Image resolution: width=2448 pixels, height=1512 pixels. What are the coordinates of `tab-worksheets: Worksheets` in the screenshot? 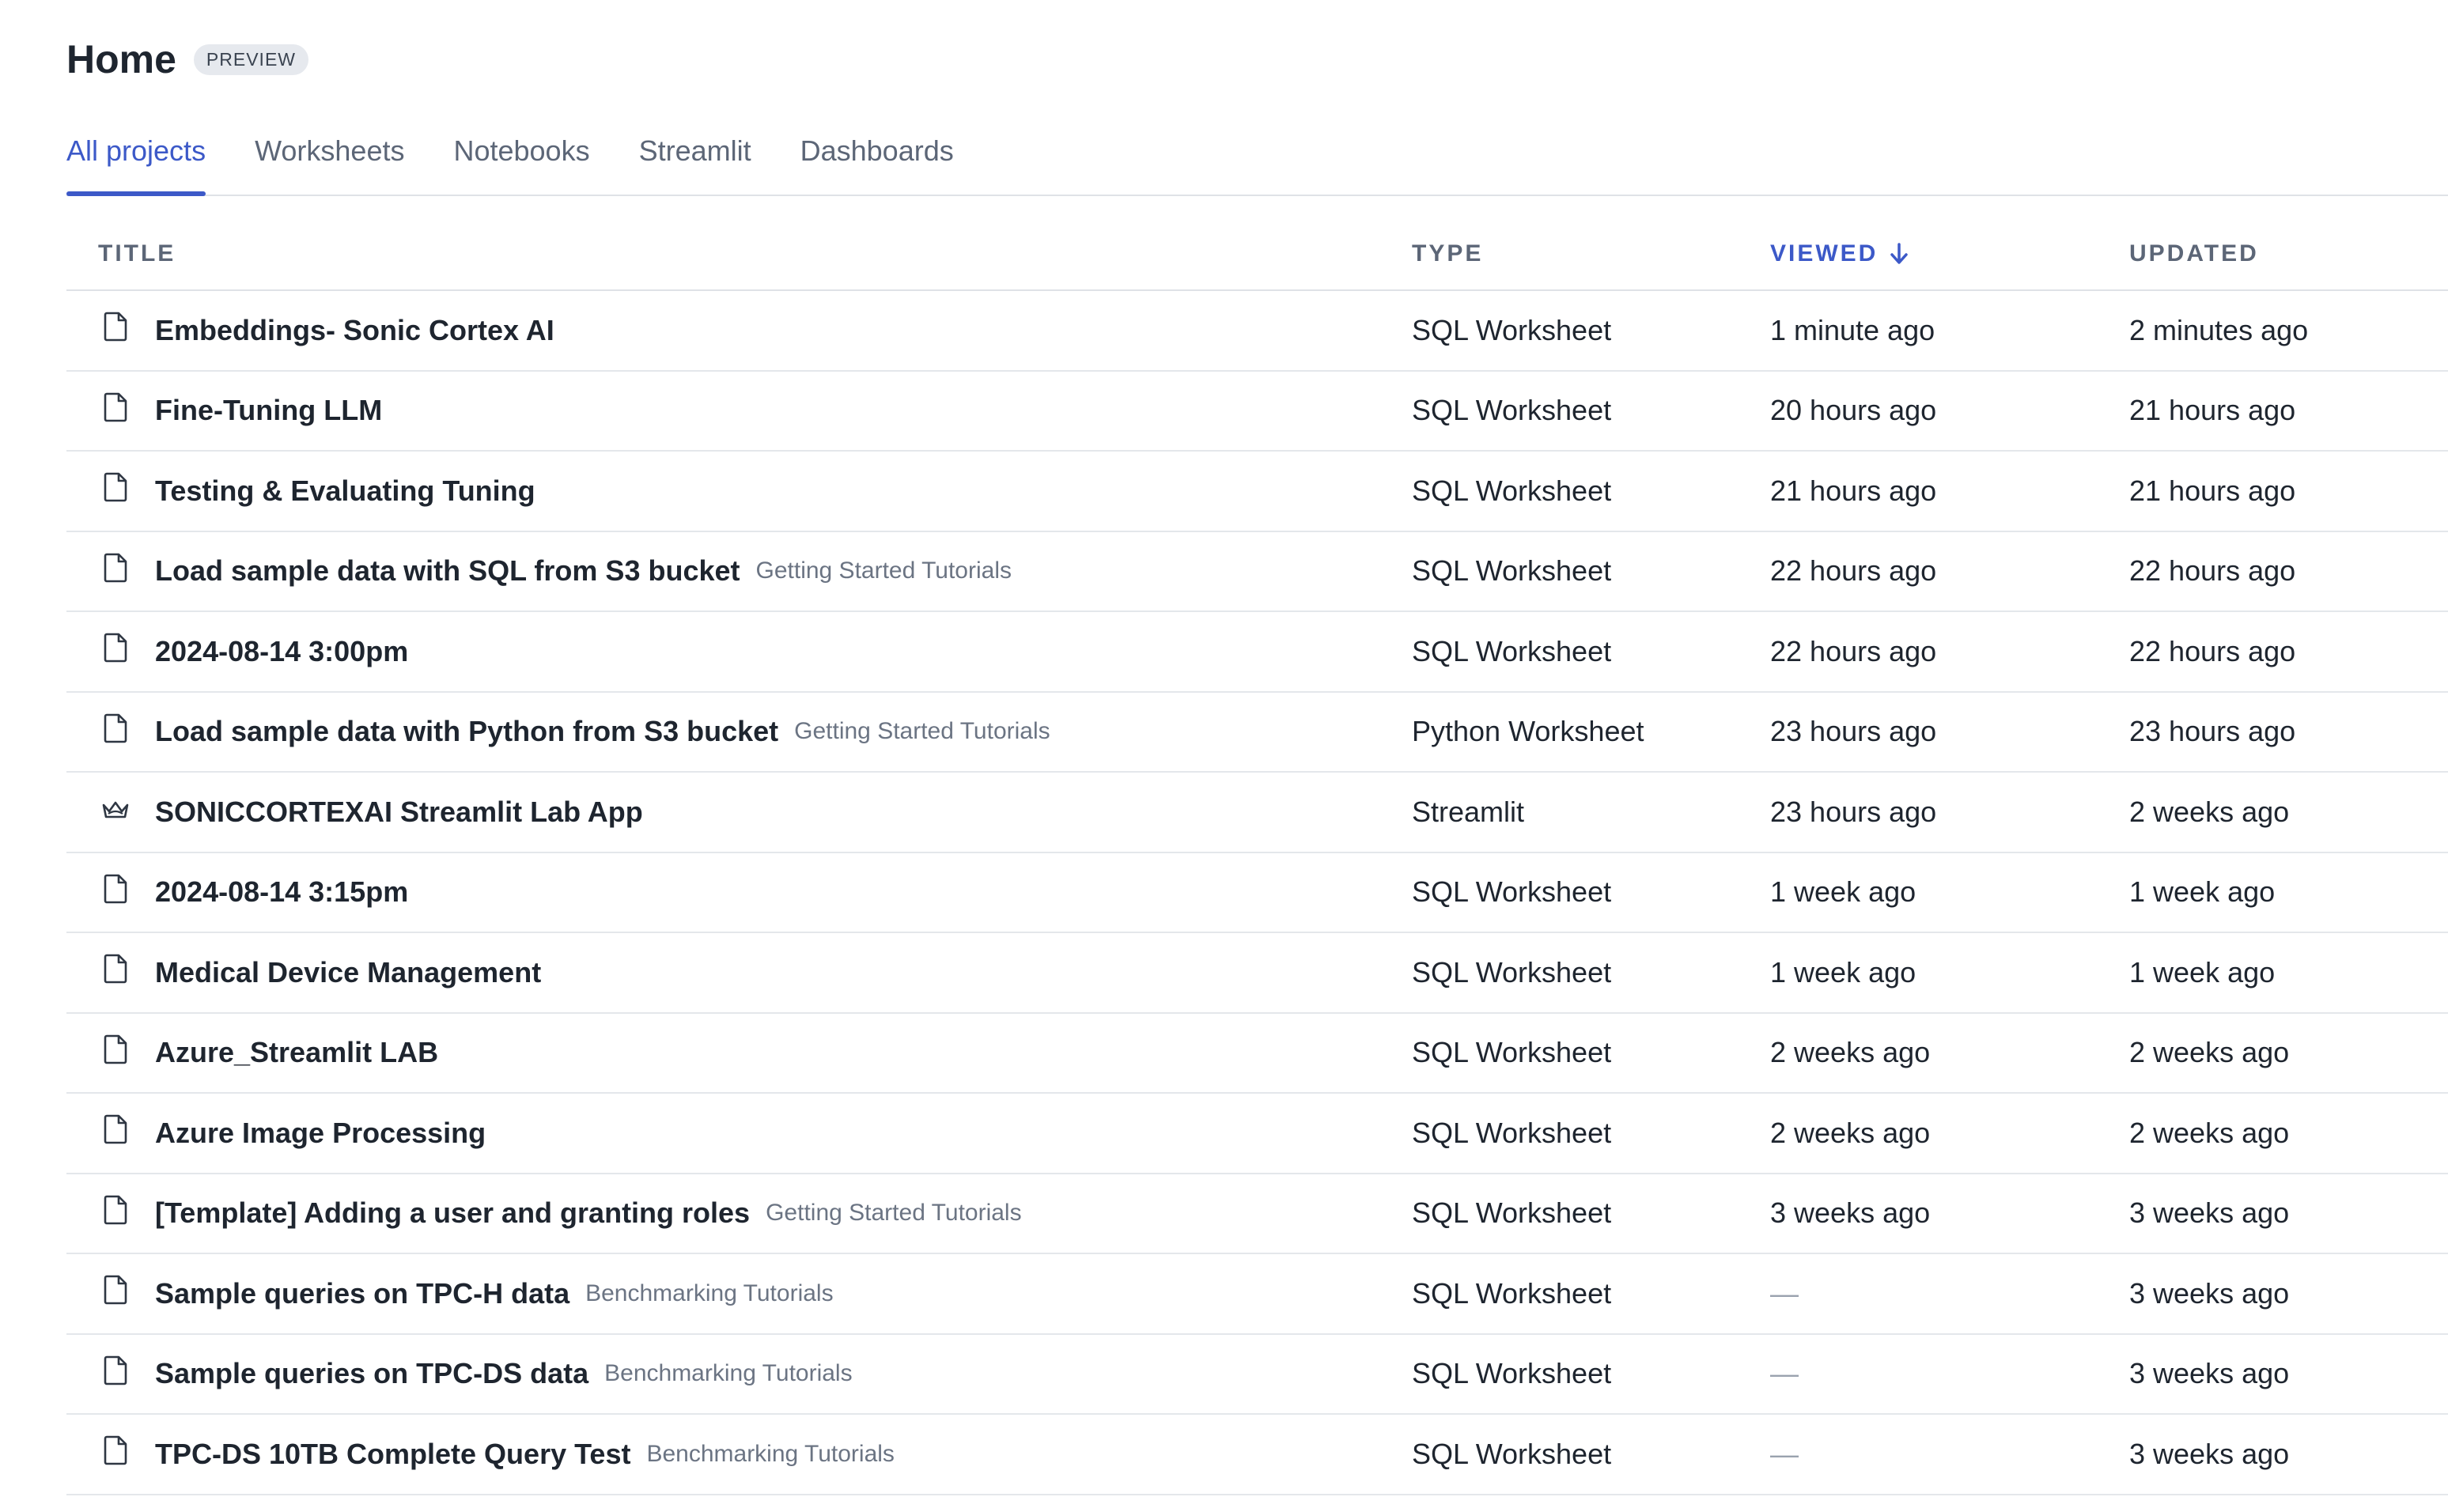 It's located at (329, 157).